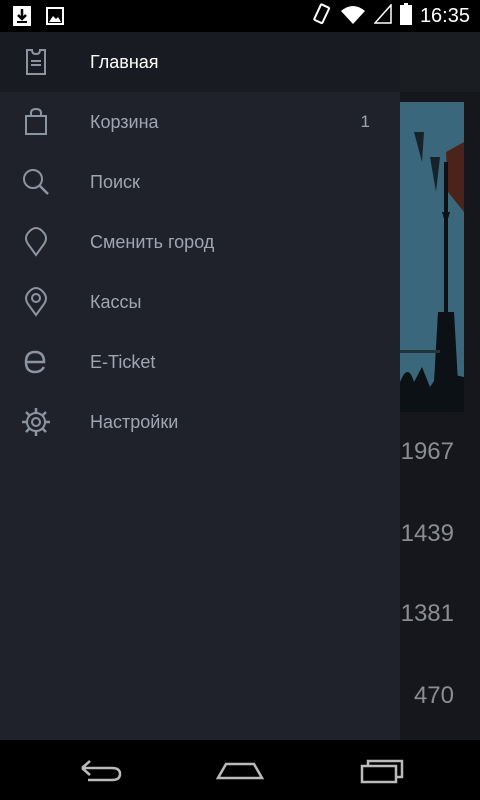 This screenshot has width=480, height=800. What do you see at coordinates (427, 451) in the screenshot?
I see `list-value: 1967` at bounding box center [427, 451].